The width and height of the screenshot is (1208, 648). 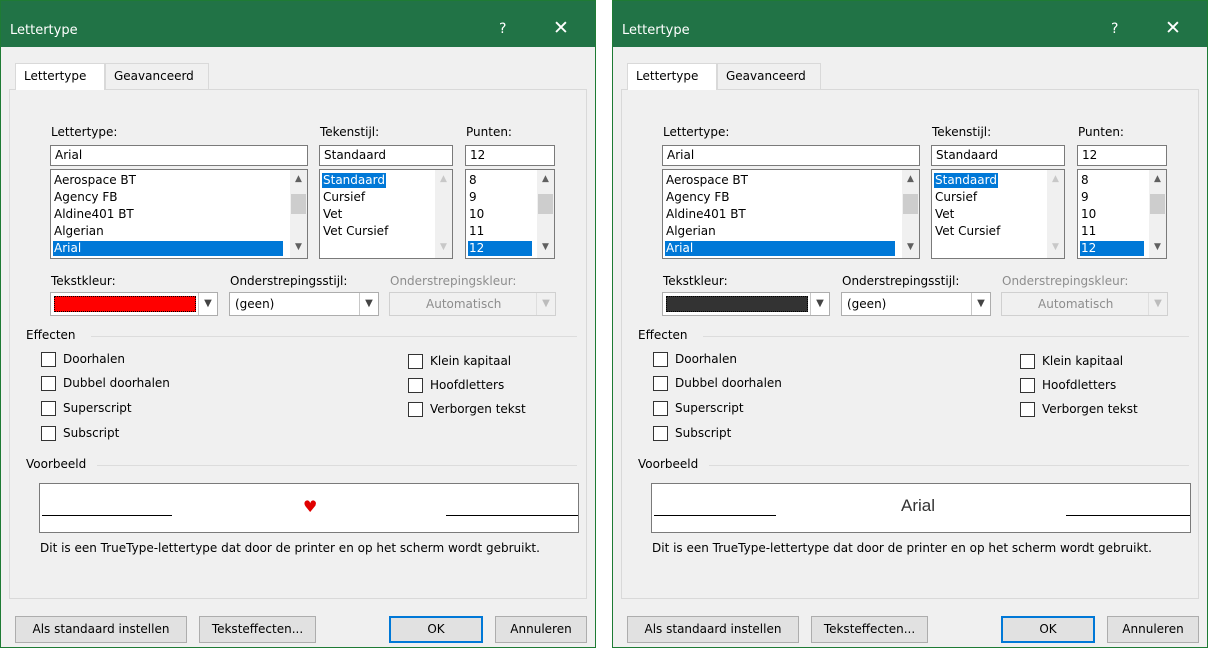 What do you see at coordinates (157, 76) in the screenshot?
I see `tab-geavanceerd: Geavanceerd` at bounding box center [157, 76].